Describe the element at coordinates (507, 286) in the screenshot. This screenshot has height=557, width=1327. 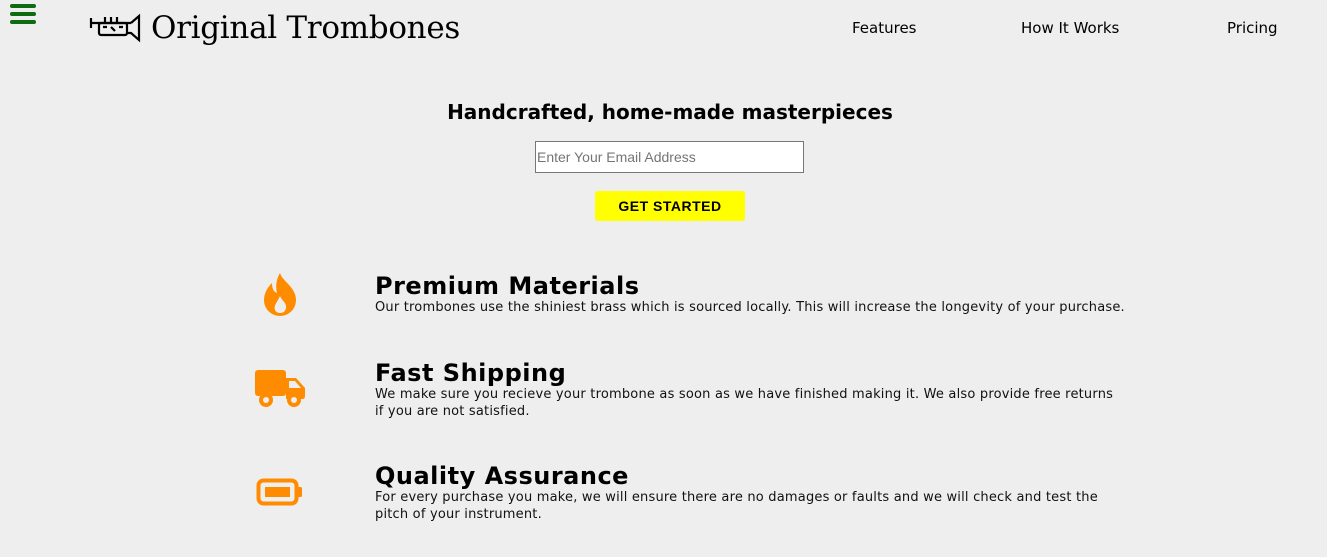
I see `feature-title: Premium Materials` at that location.